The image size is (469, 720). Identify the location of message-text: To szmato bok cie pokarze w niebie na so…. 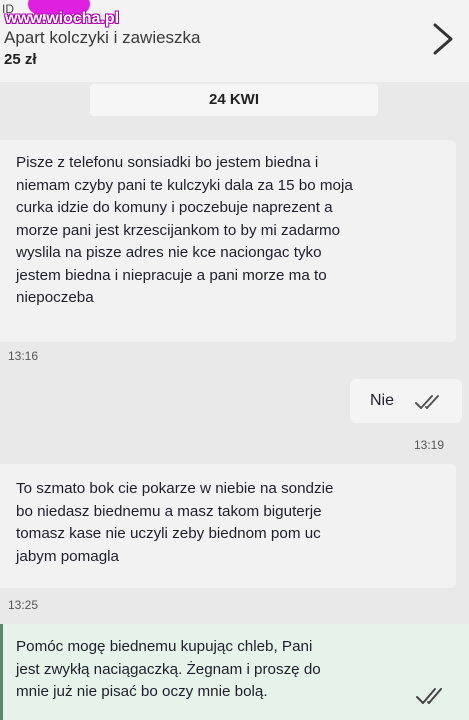
(175, 522).